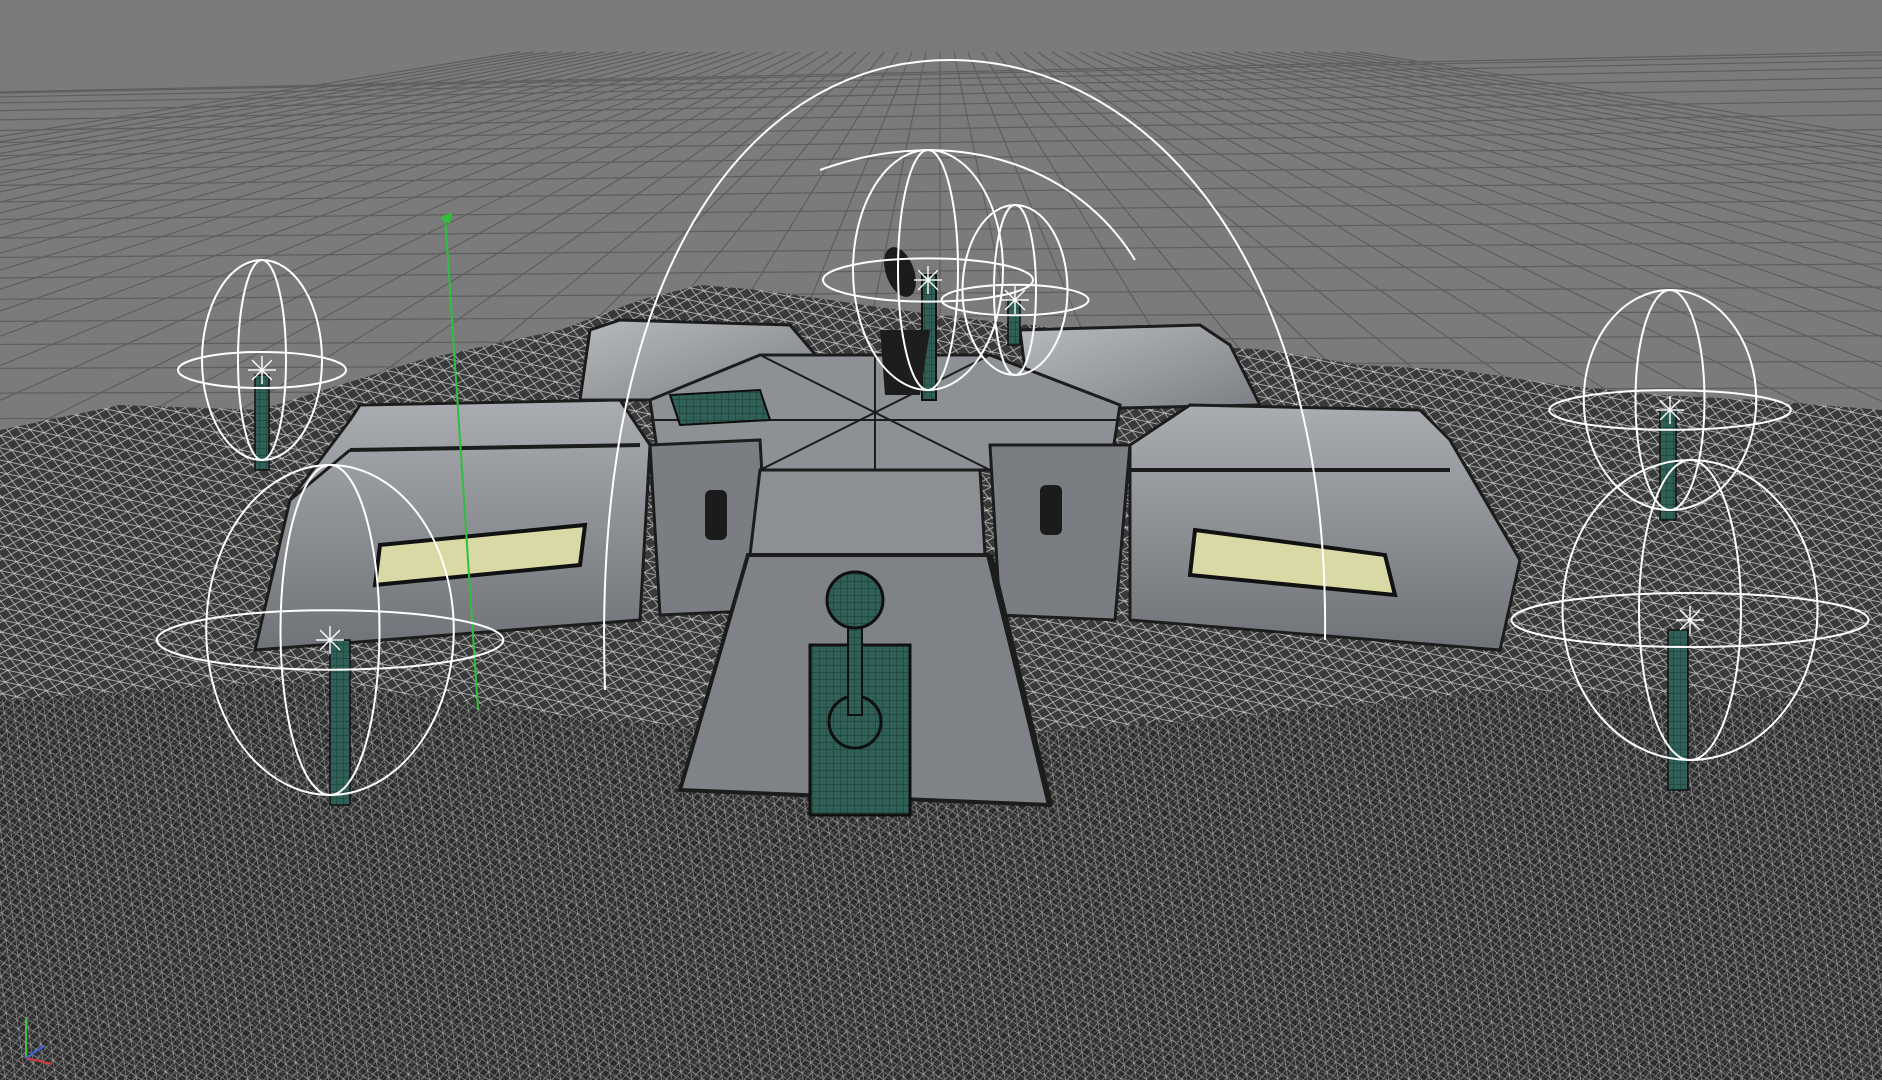 This screenshot has height=1080, width=1882. What do you see at coordinates (867, 512) in the screenshot?
I see `entry-module-roof` at bounding box center [867, 512].